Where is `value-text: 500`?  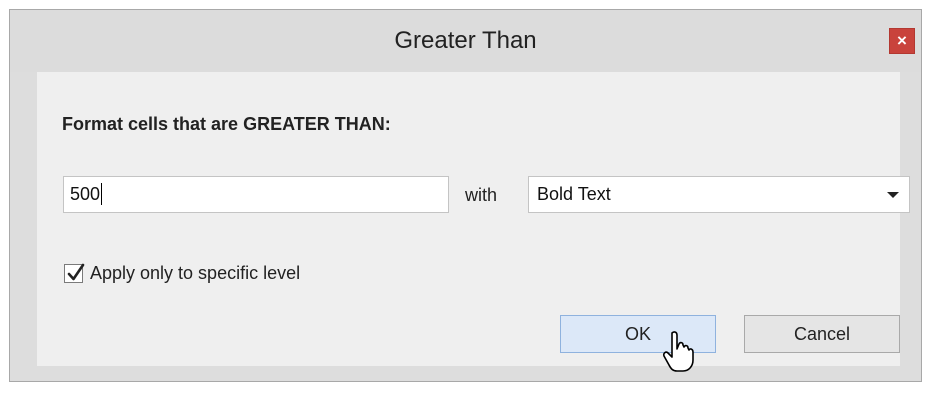
value-text: 500 is located at coordinates (85, 194).